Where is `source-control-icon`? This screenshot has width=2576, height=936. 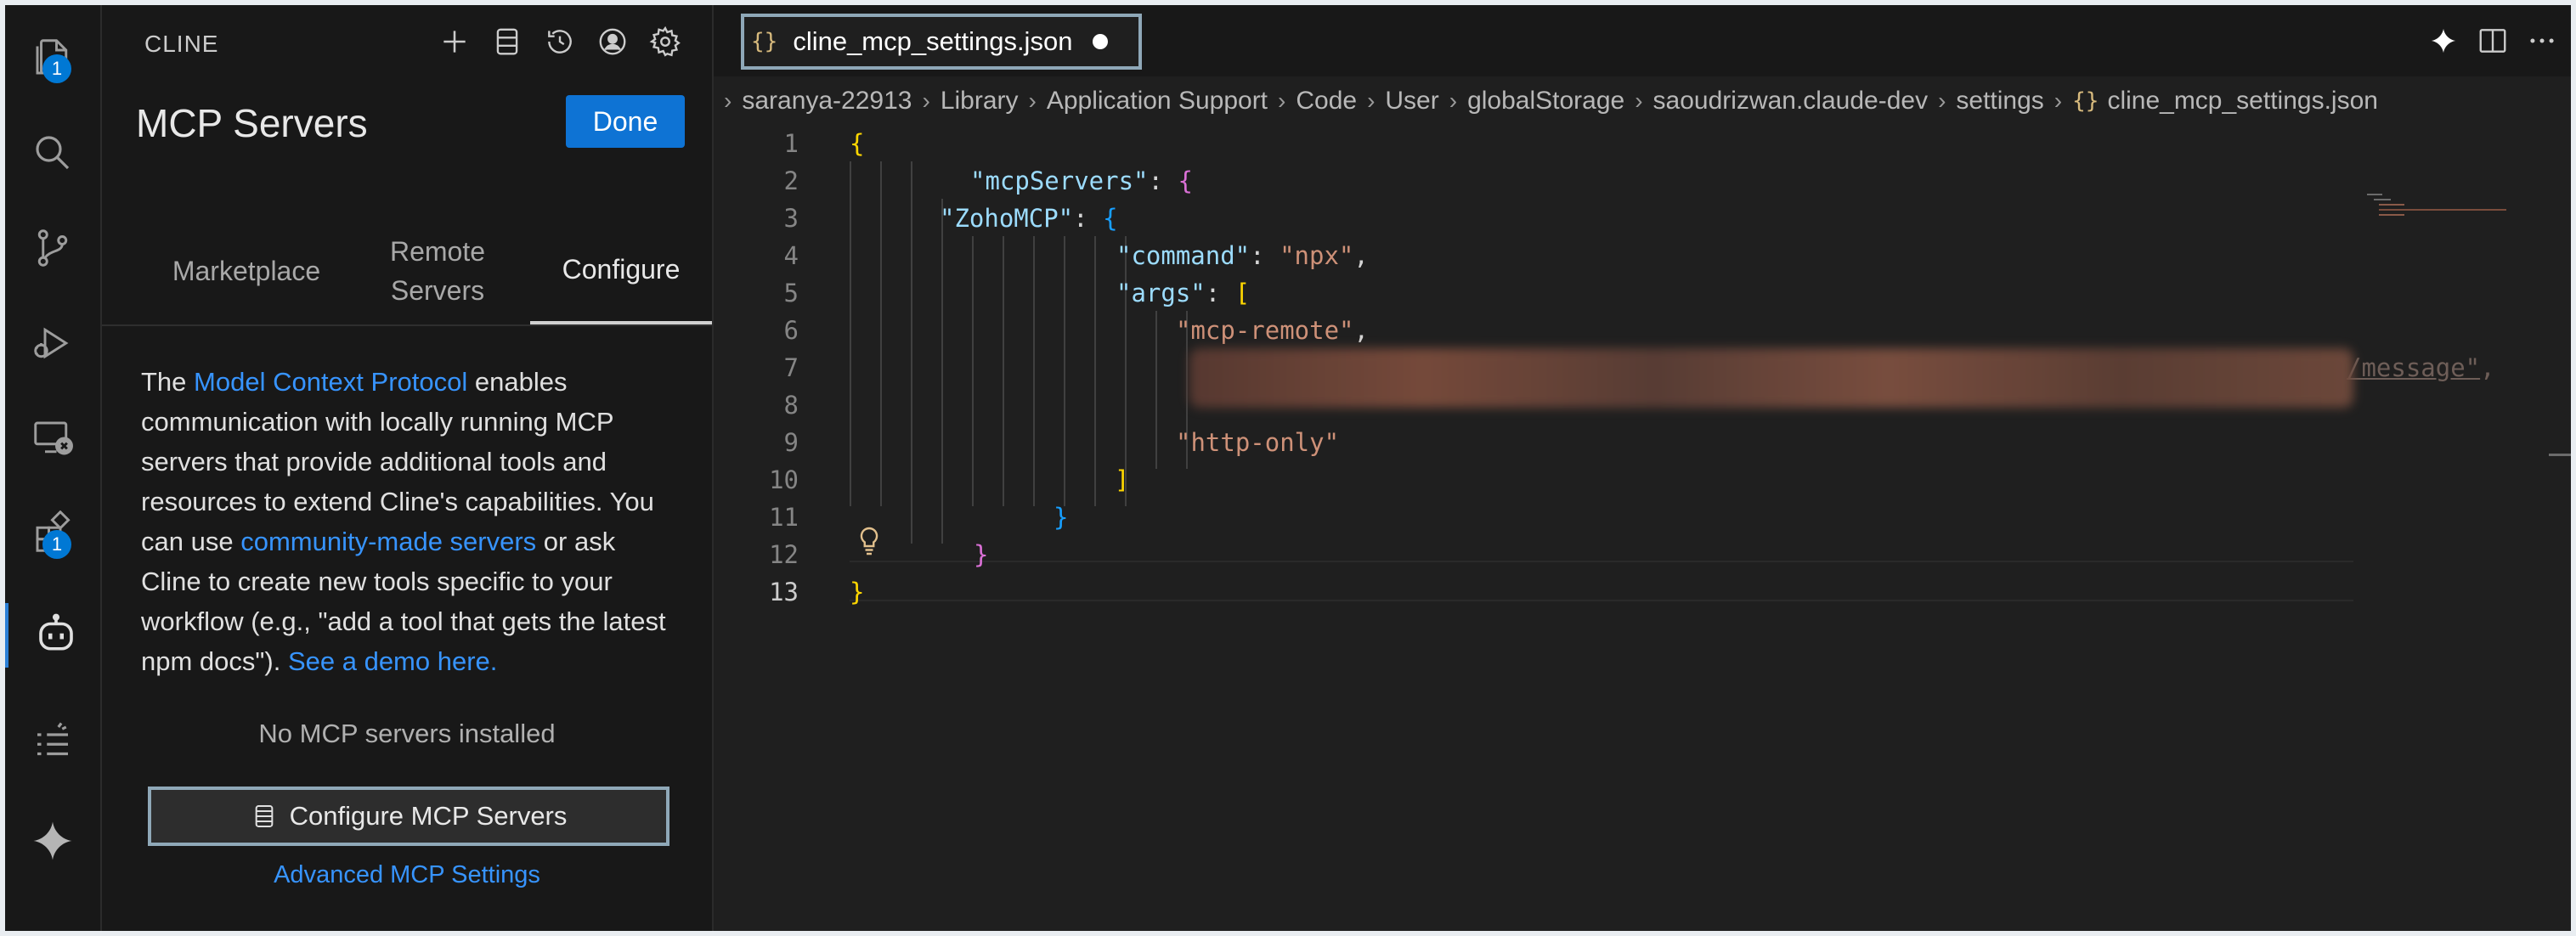 source-control-icon is located at coordinates (52, 248).